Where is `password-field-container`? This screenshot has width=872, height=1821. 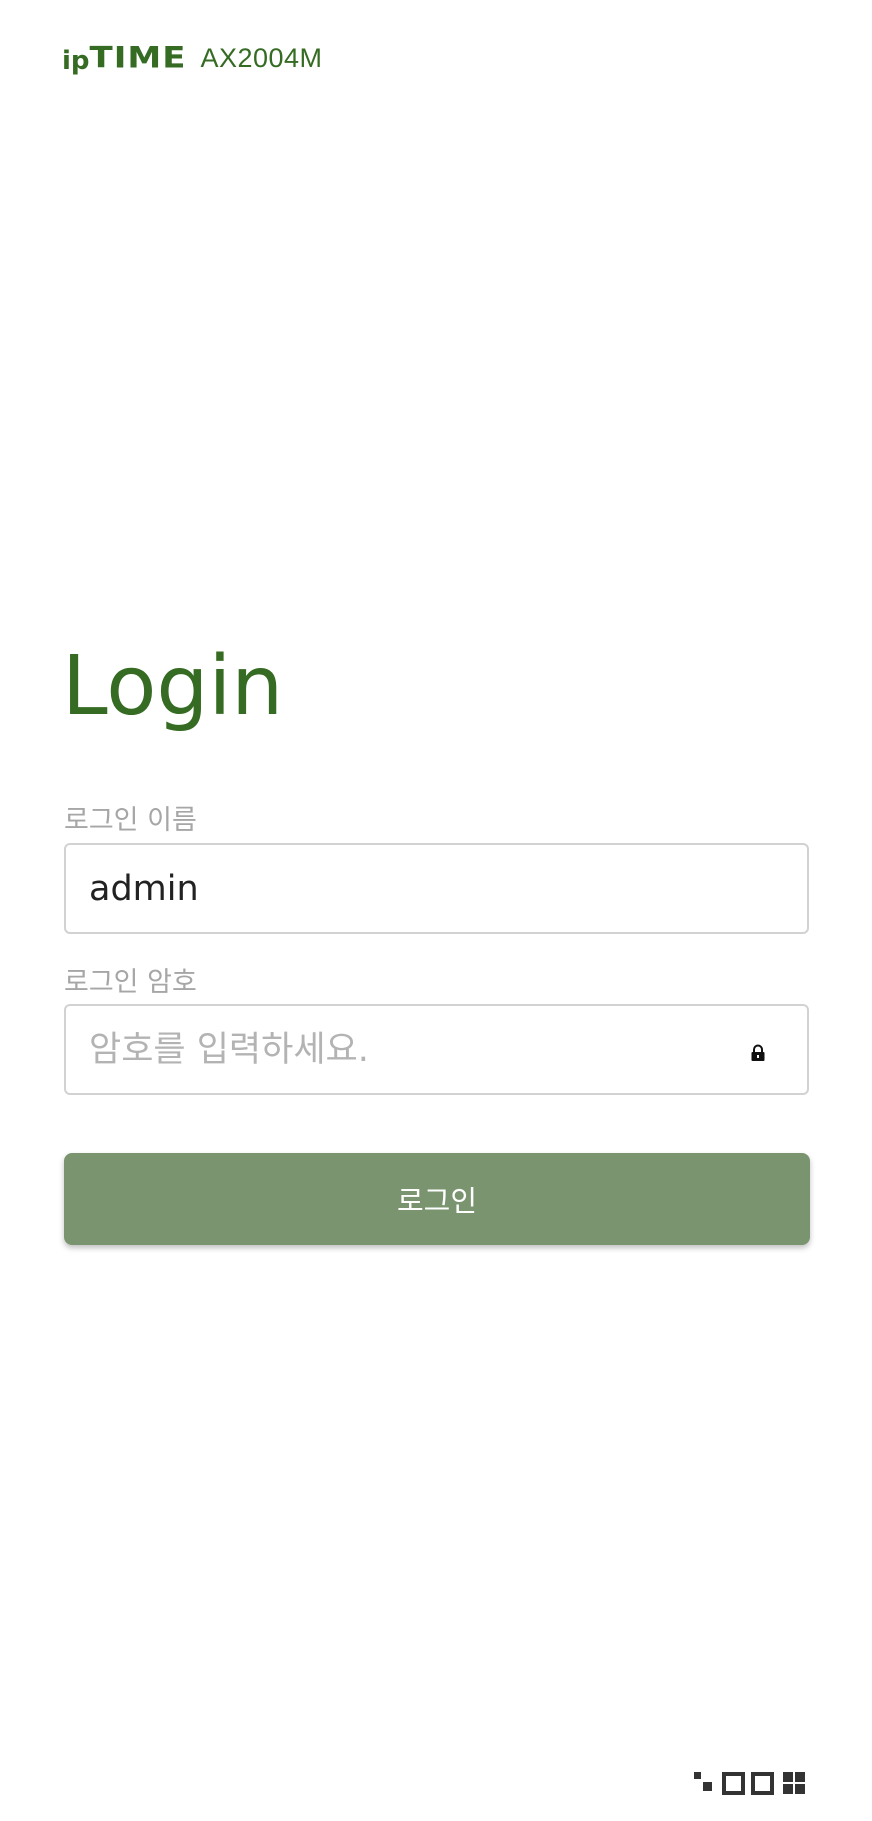 password-field-container is located at coordinates (436, 1049).